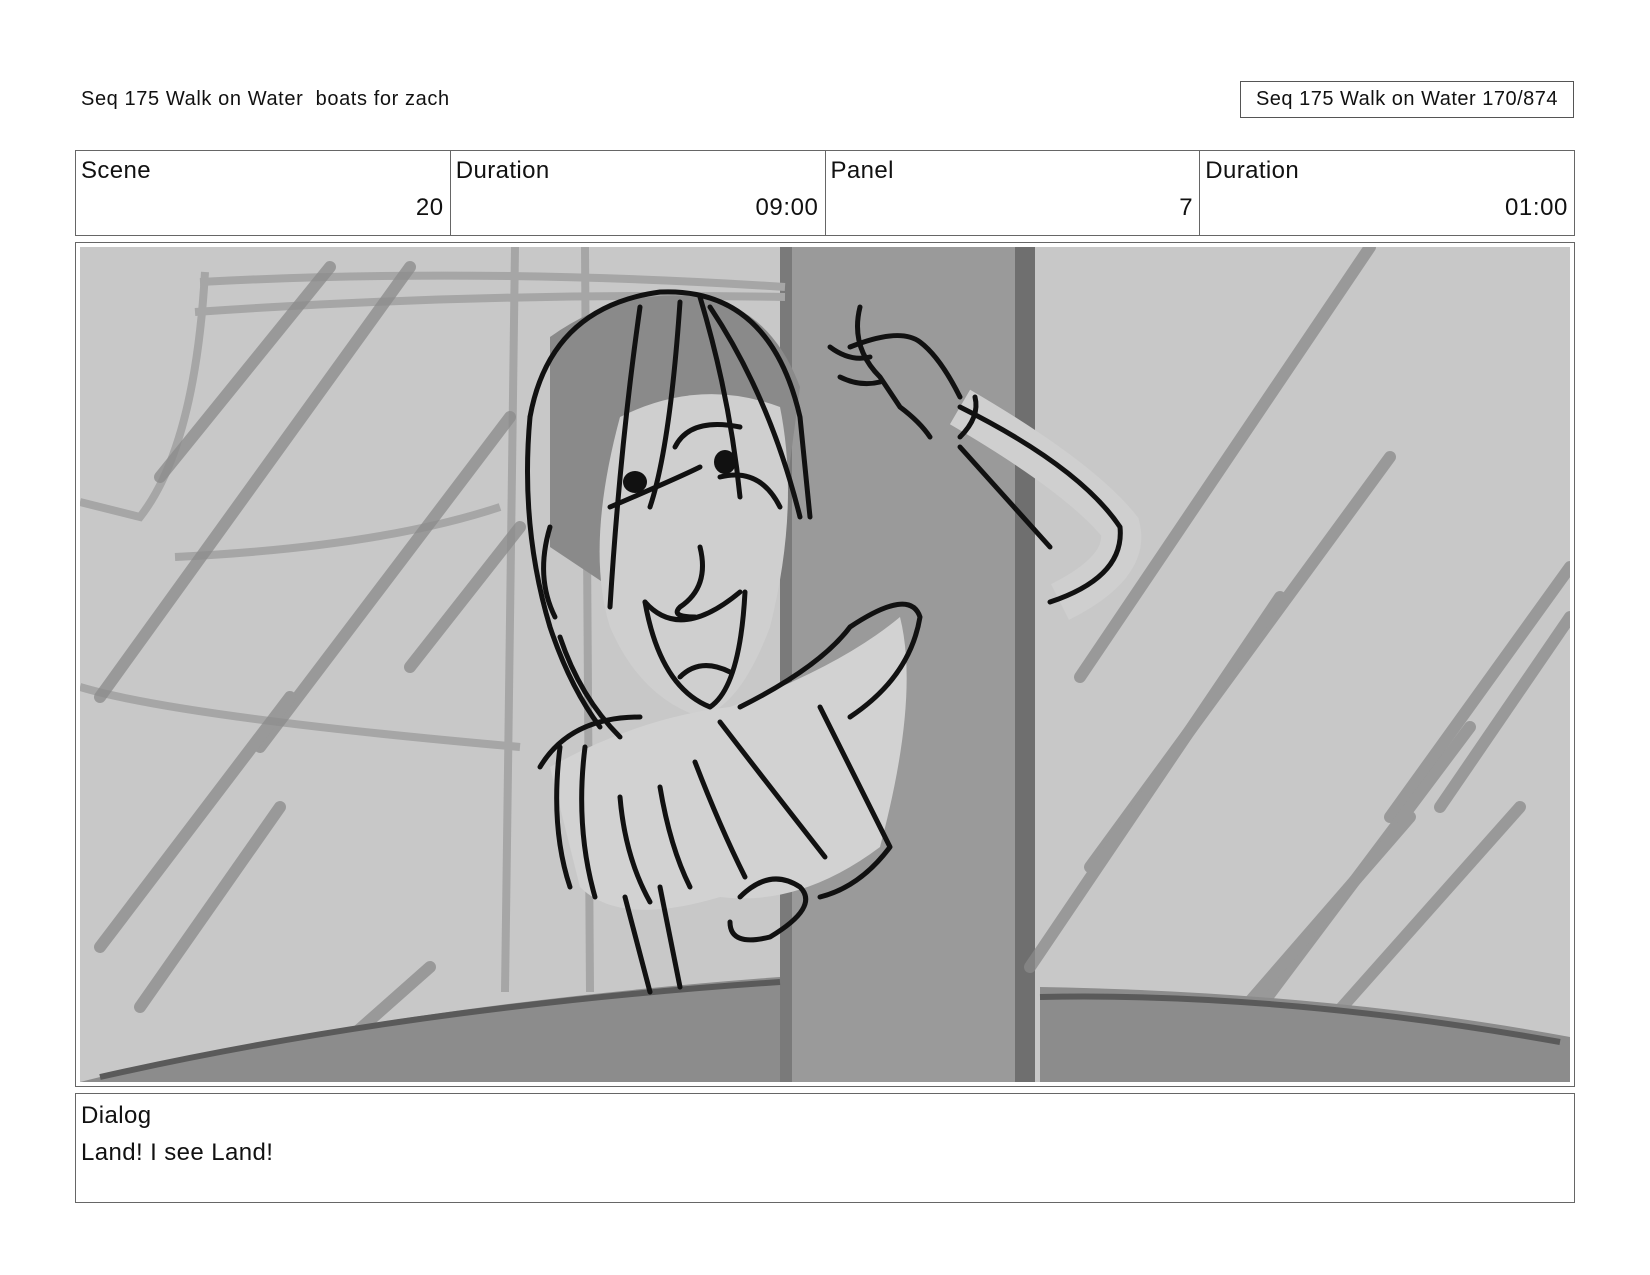  Describe the element at coordinates (862, 170) in the screenshot. I see `panel-label: Panel` at that location.